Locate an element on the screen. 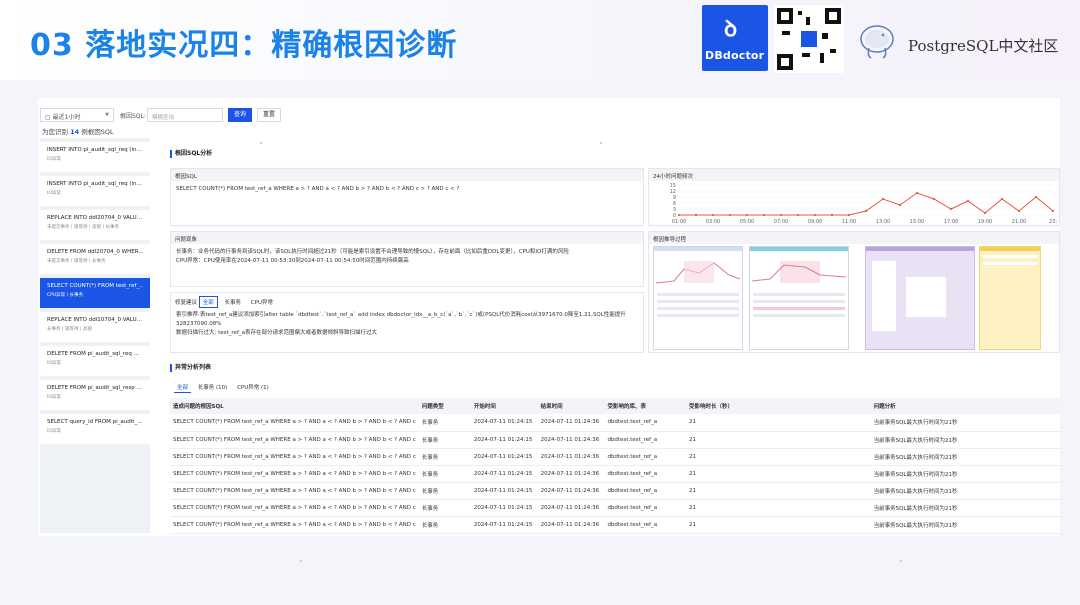 The height and width of the screenshot is (605, 1080). x-tick-label: 17:00 is located at coordinates (951, 222).